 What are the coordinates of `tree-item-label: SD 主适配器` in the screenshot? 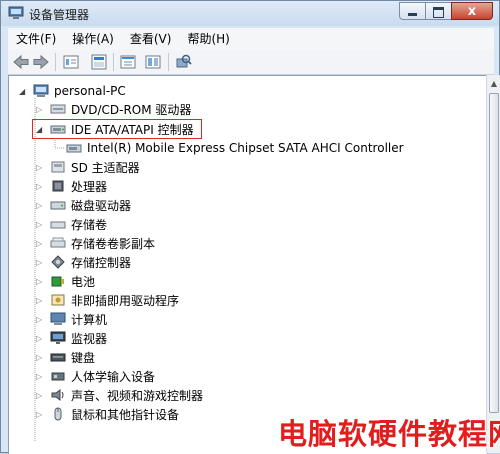 It's located at (105, 167).